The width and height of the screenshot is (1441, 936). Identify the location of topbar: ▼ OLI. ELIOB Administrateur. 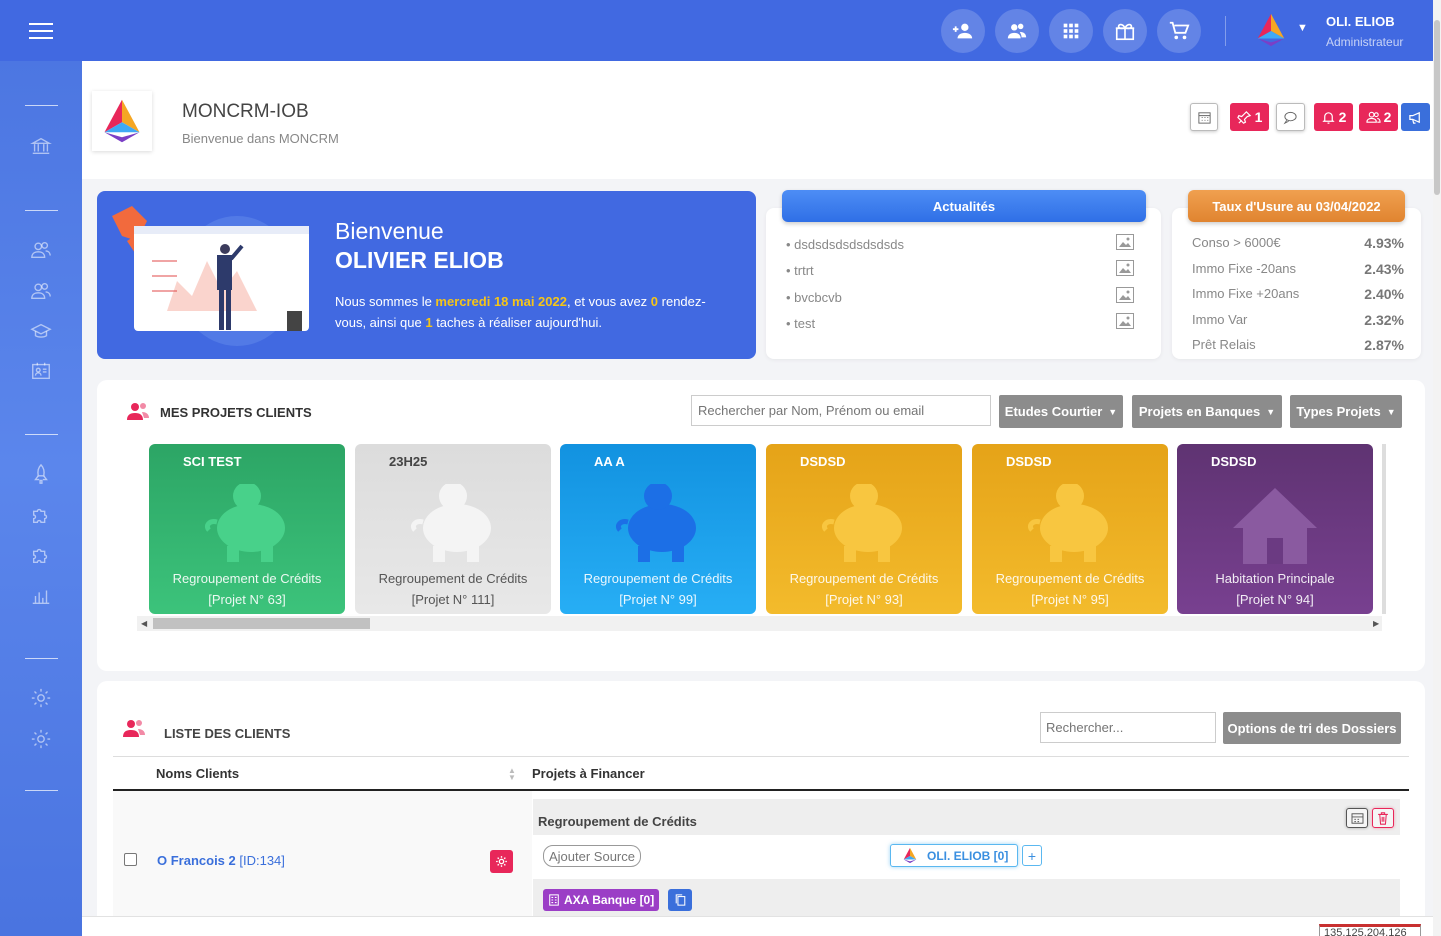
(761, 30).